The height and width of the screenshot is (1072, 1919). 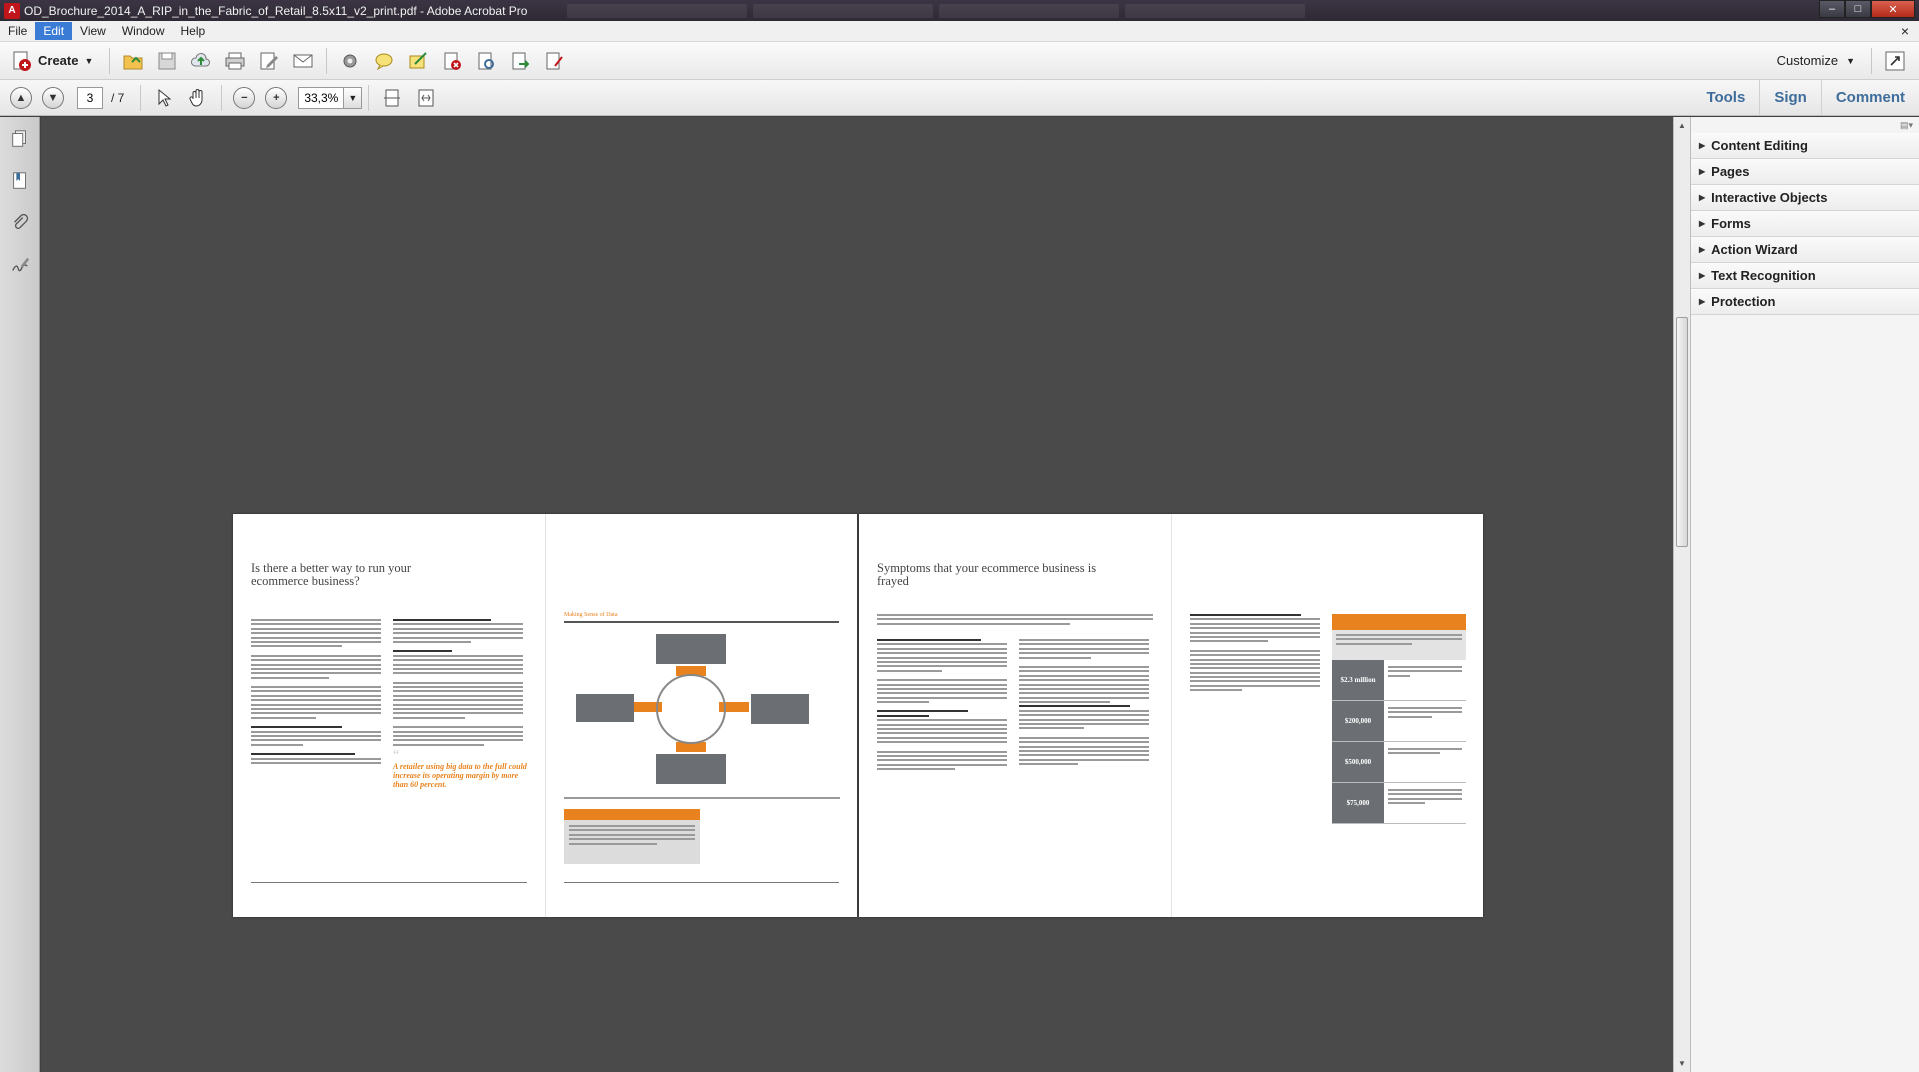 I want to click on close-document-button: ×, so click(x=1905, y=31).